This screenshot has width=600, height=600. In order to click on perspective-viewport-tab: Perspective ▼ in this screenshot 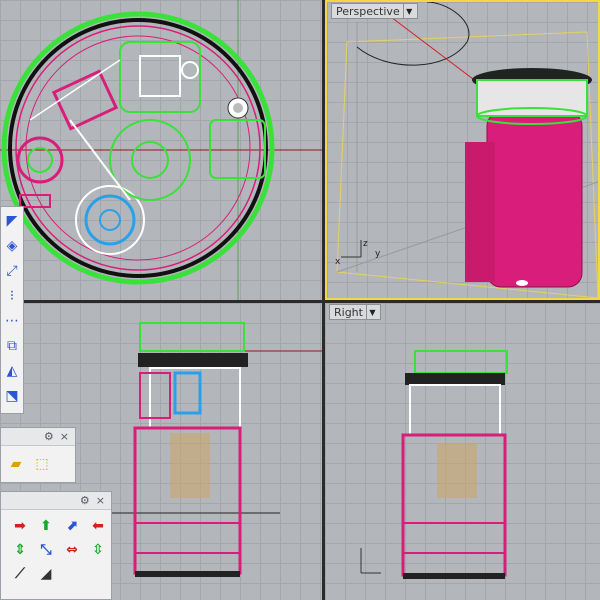, I will do `click(374, 11)`.